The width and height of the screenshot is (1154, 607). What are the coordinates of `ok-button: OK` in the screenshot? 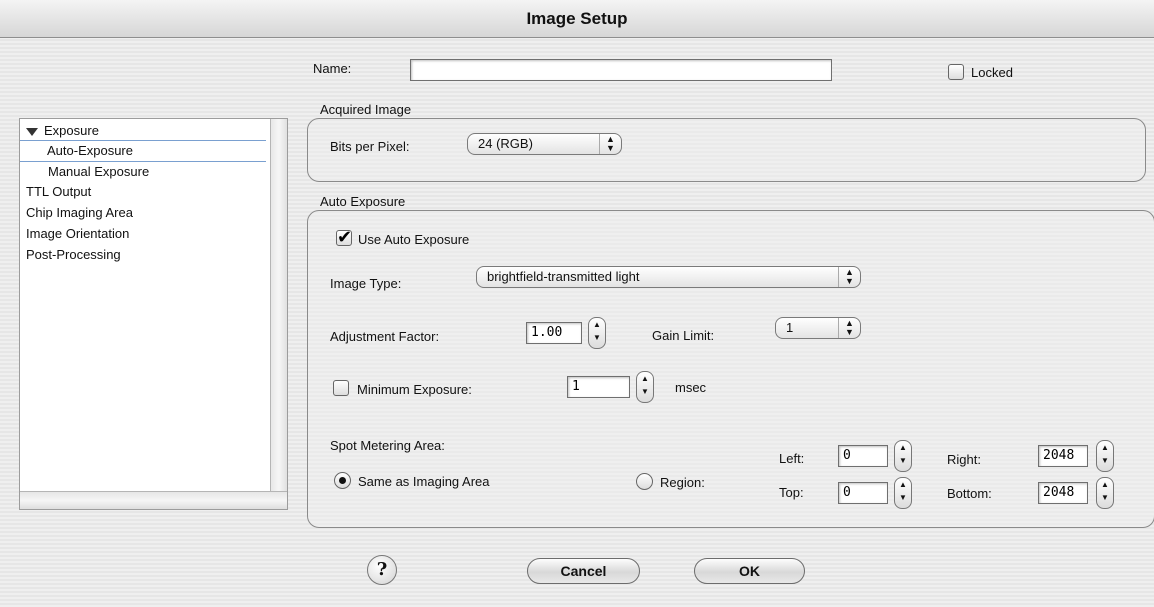 It's located at (749, 571).